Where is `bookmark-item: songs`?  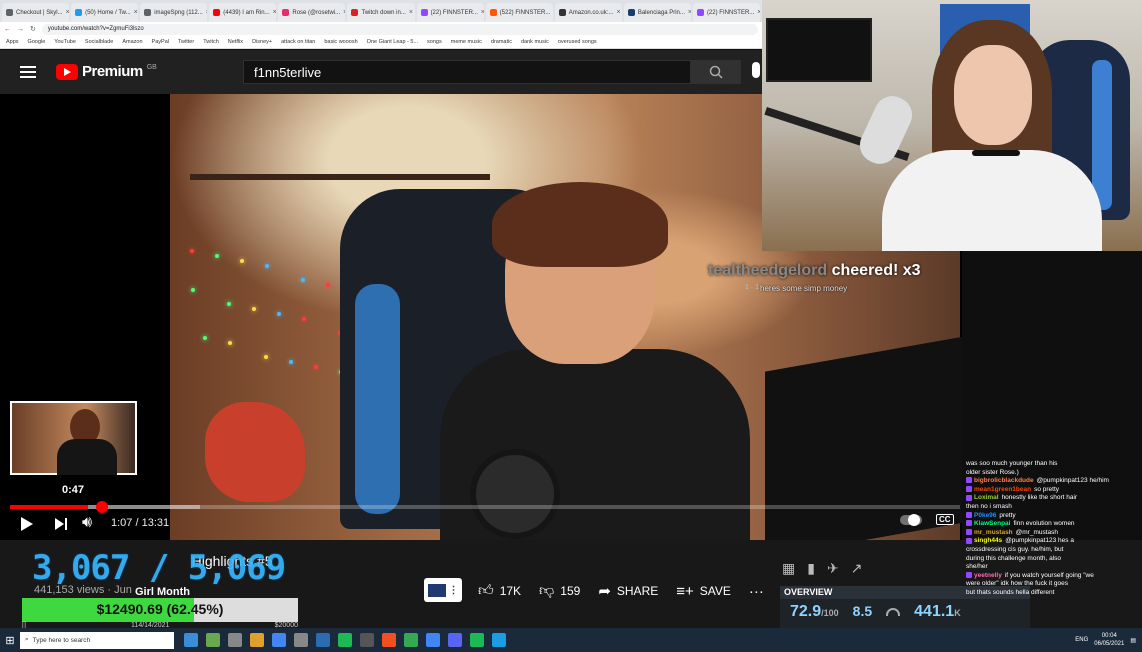
bookmark-item: songs is located at coordinates (434, 42).